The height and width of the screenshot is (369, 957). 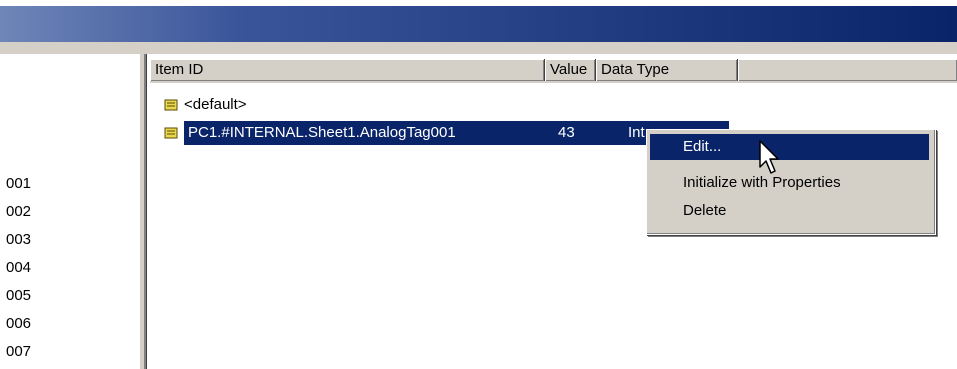 I want to click on column-header-value: Value, so click(x=570, y=70).